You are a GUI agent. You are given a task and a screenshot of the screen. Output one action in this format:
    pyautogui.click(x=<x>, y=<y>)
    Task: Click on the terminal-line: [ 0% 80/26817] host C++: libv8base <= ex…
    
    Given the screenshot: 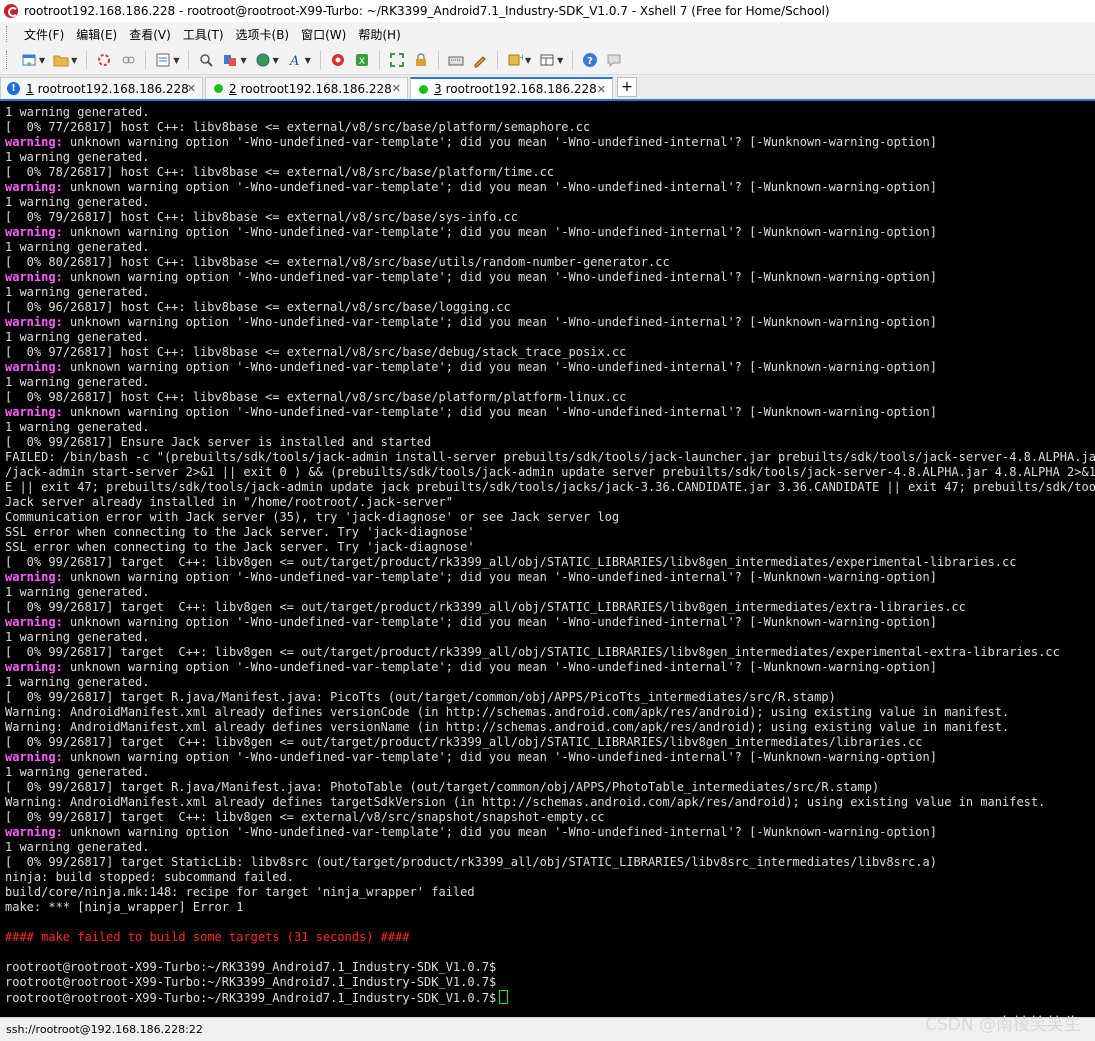 What is the action you would take?
    pyautogui.click(x=550, y=262)
    